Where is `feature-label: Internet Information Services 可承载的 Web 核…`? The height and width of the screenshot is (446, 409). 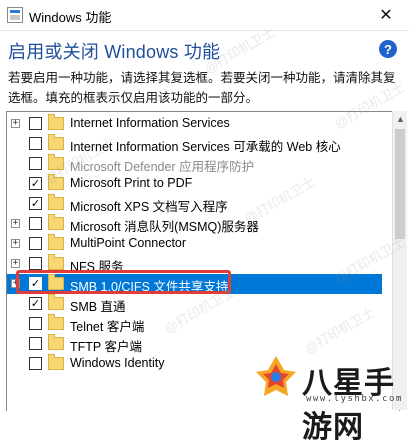
feature-label: Internet Information Services 可承载的 Web 核… is located at coordinates (205, 147).